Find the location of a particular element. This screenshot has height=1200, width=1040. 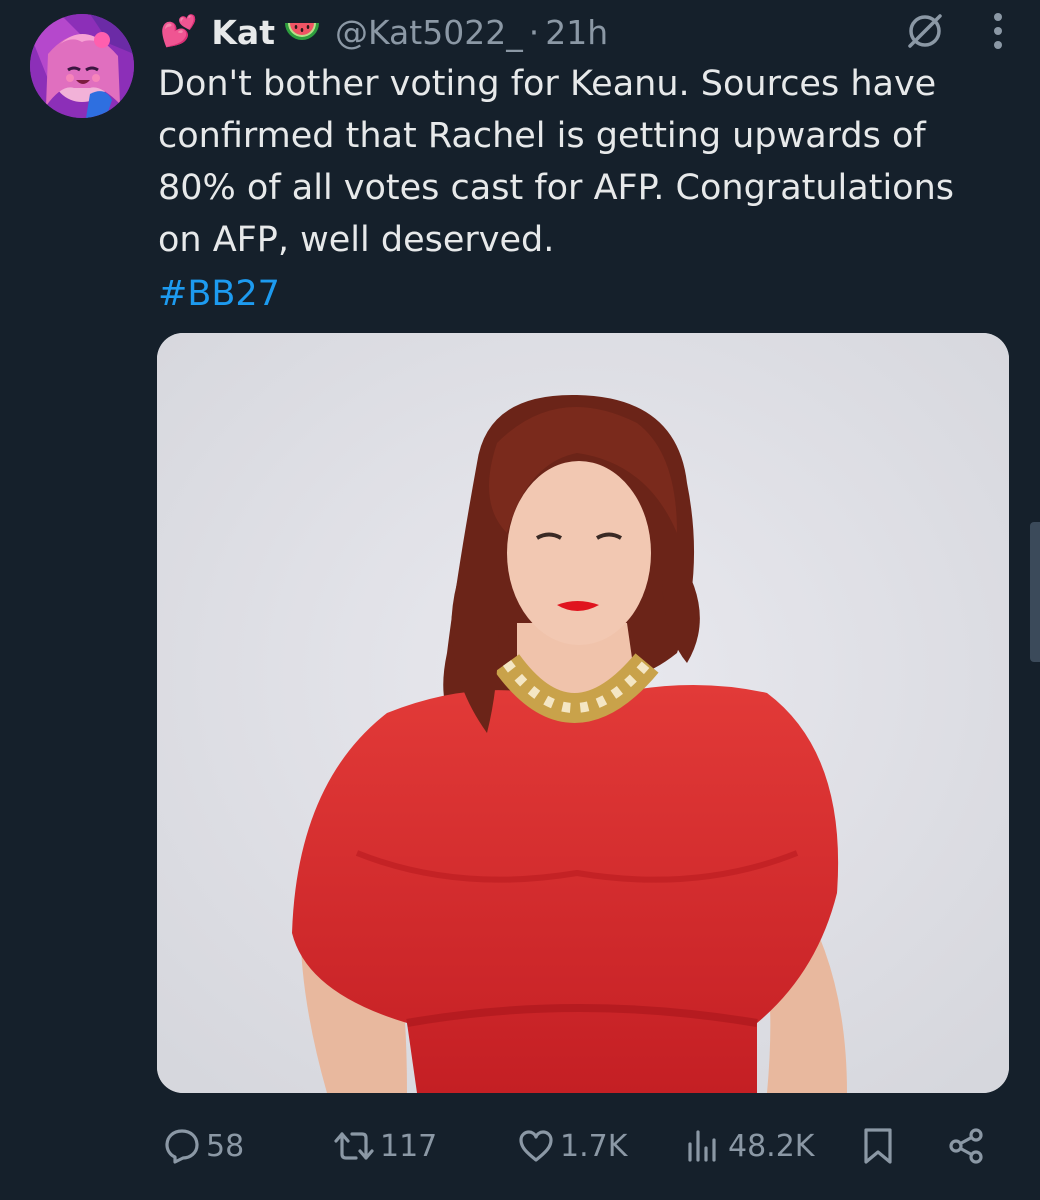

more-icon is located at coordinates (998, 33).